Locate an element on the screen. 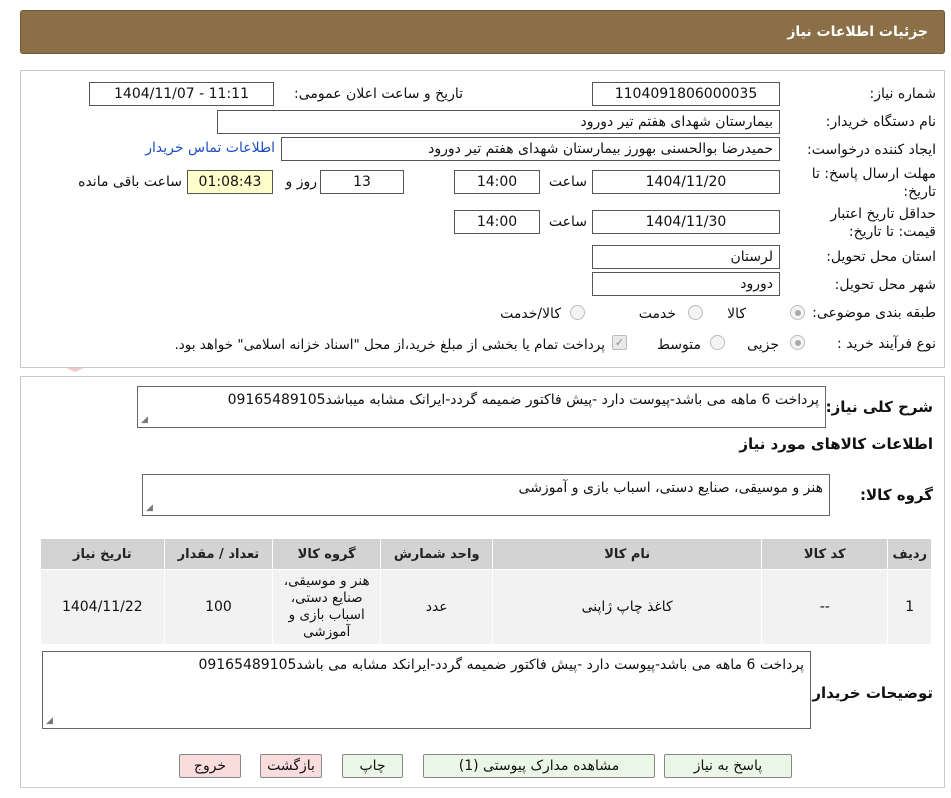  validity-time-label: ساعت is located at coordinates (567, 222).